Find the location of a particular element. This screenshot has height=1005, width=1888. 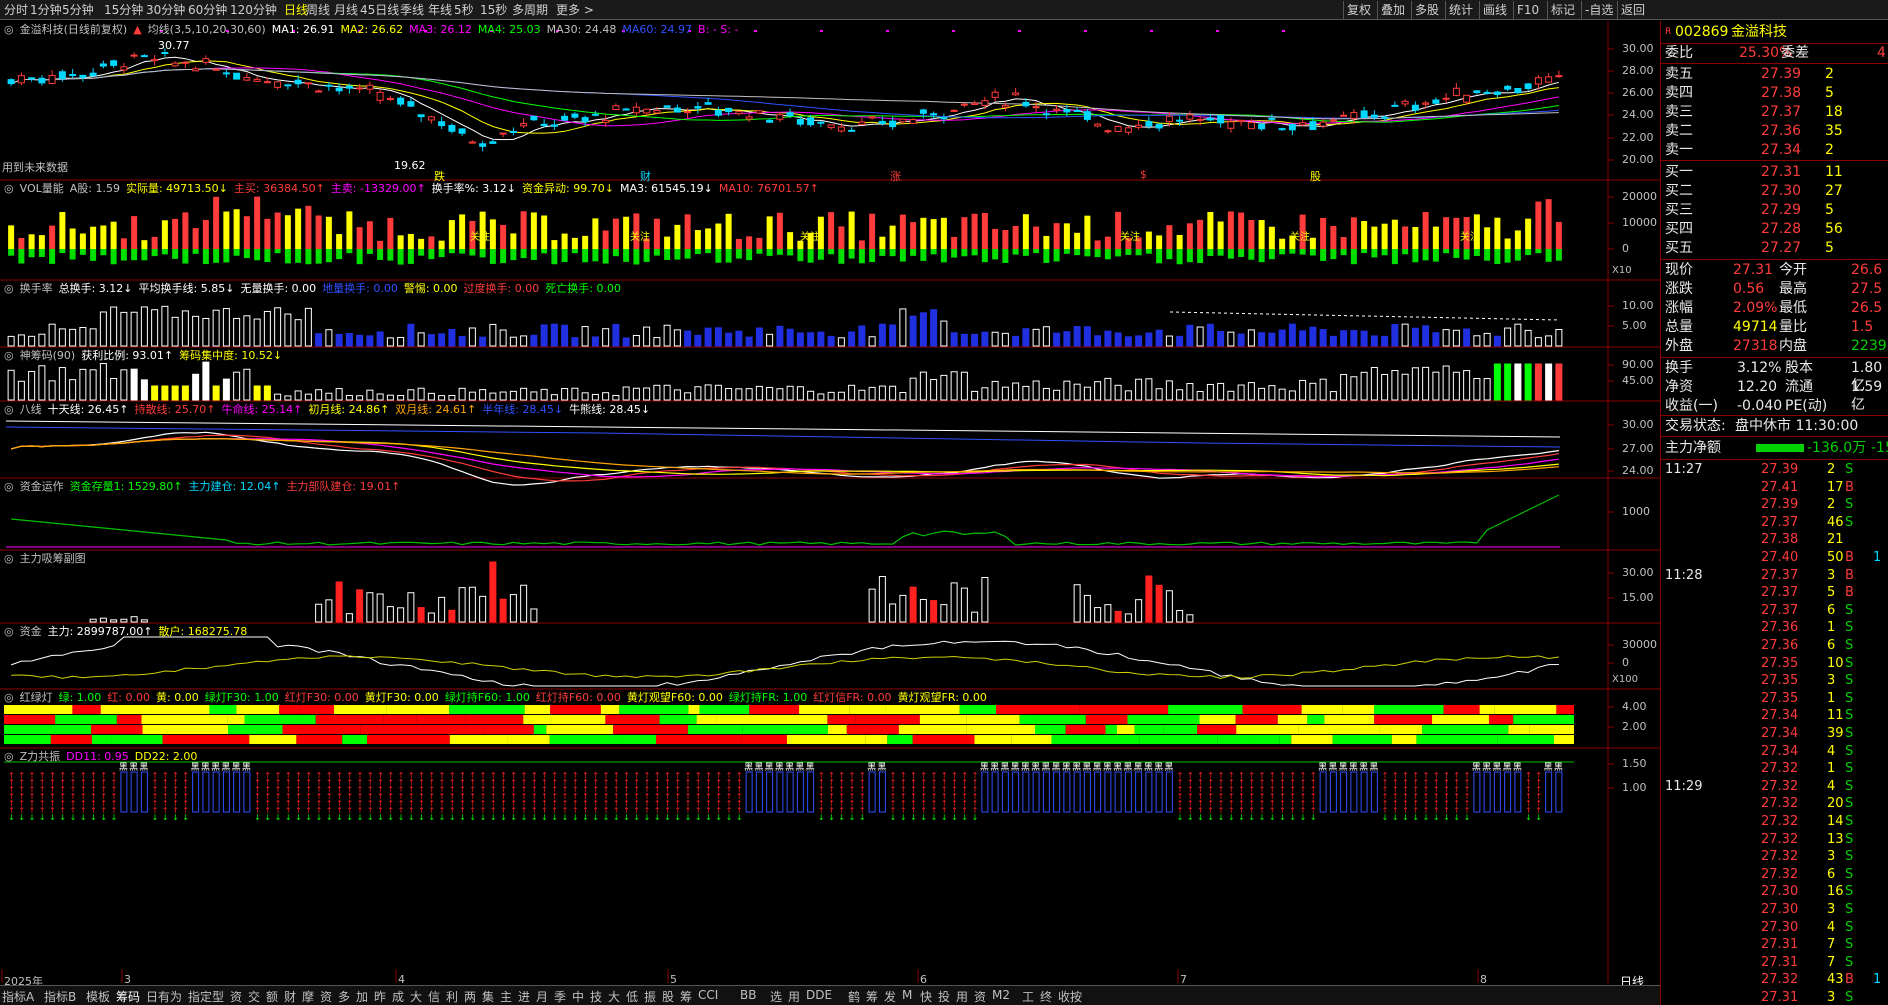

resonance-marker: 黑 is located at coordinates (215, 767).